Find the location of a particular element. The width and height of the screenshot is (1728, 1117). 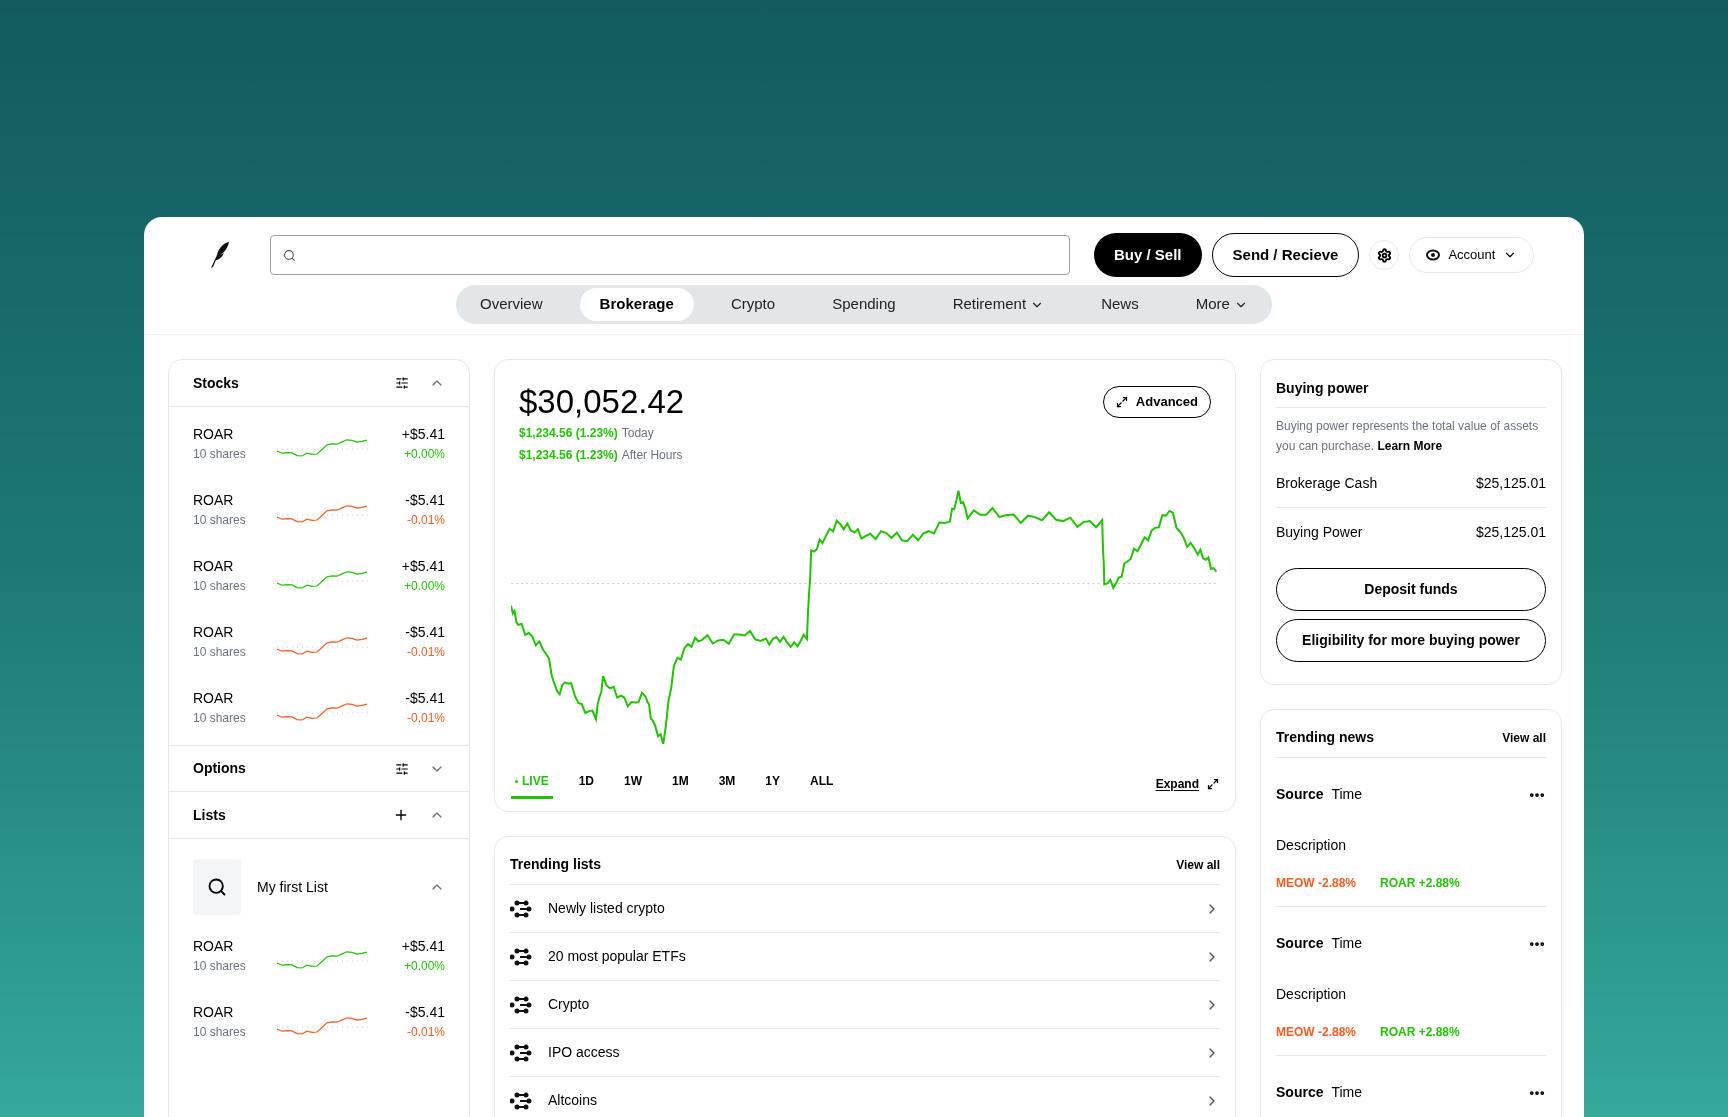

section-title: Options is located at coordinates (219, 768).